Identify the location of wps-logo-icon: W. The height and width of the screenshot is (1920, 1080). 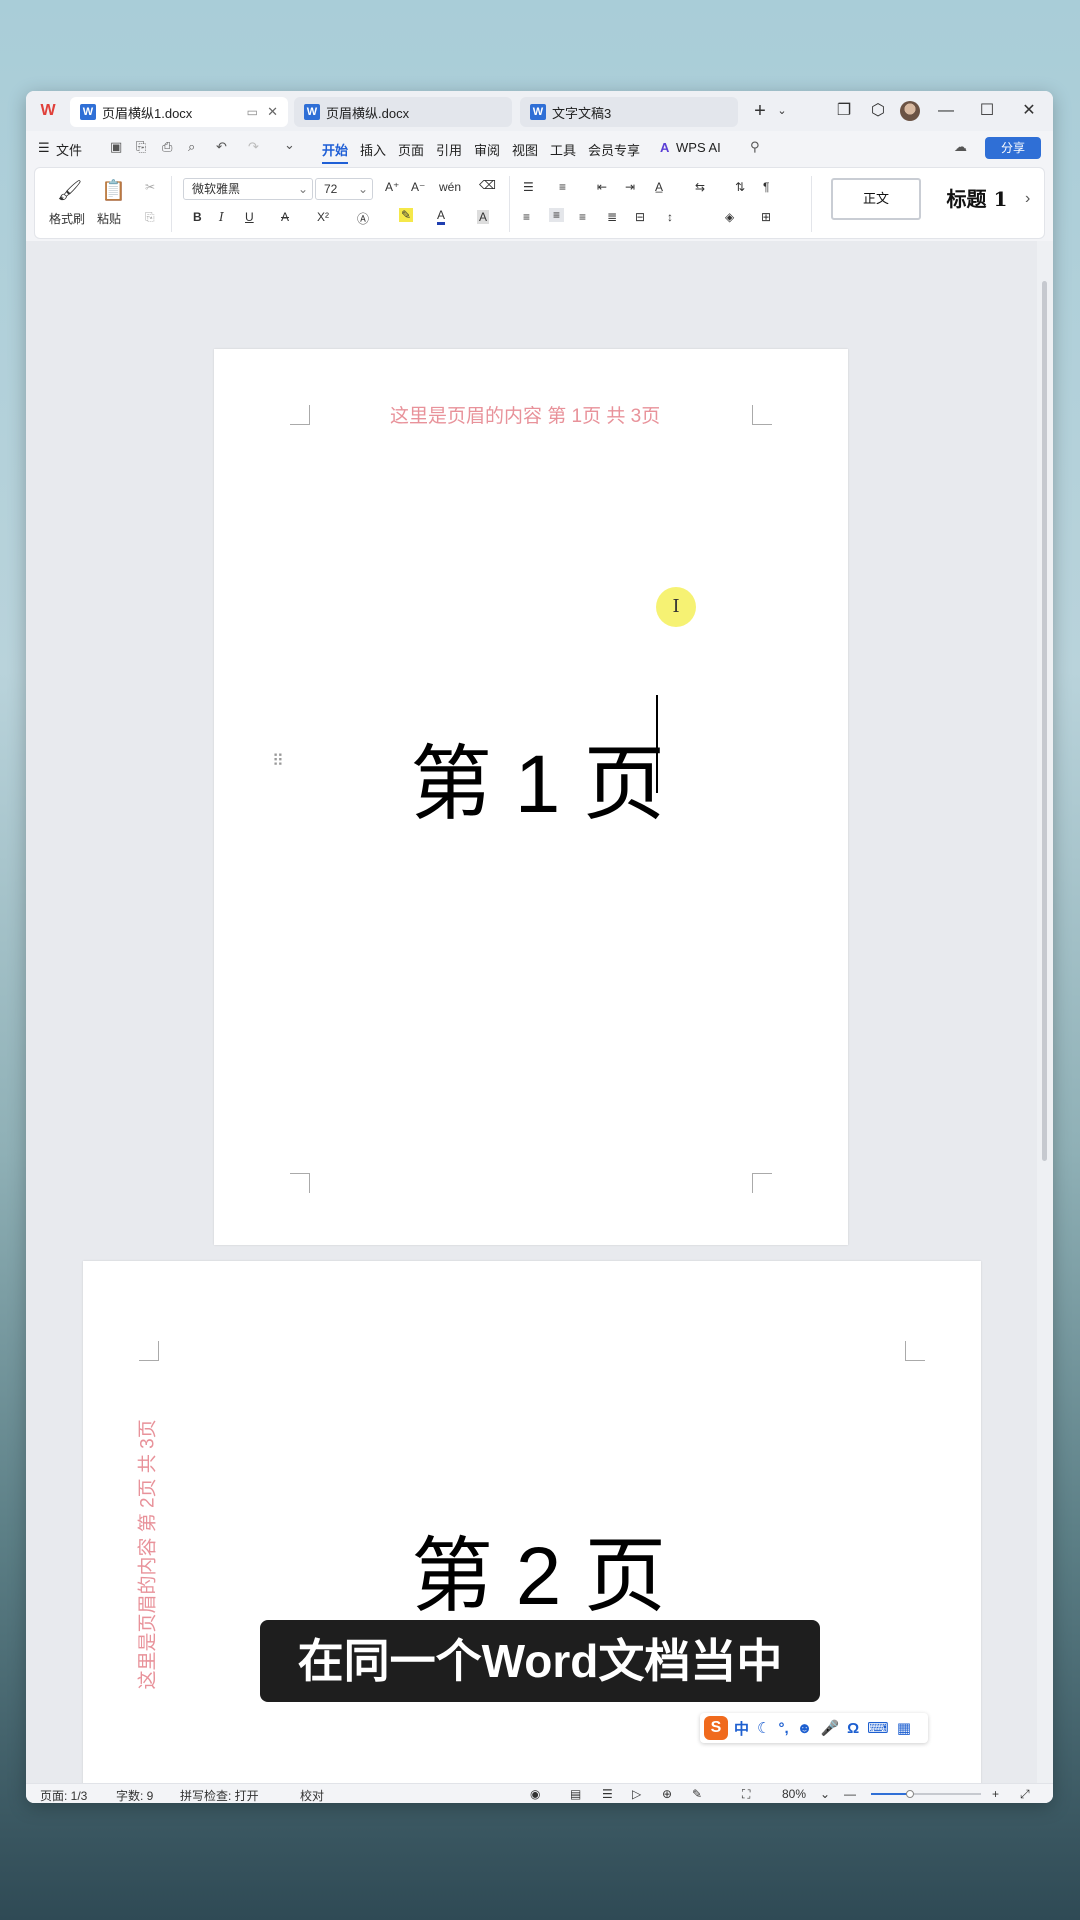
(48, 111).